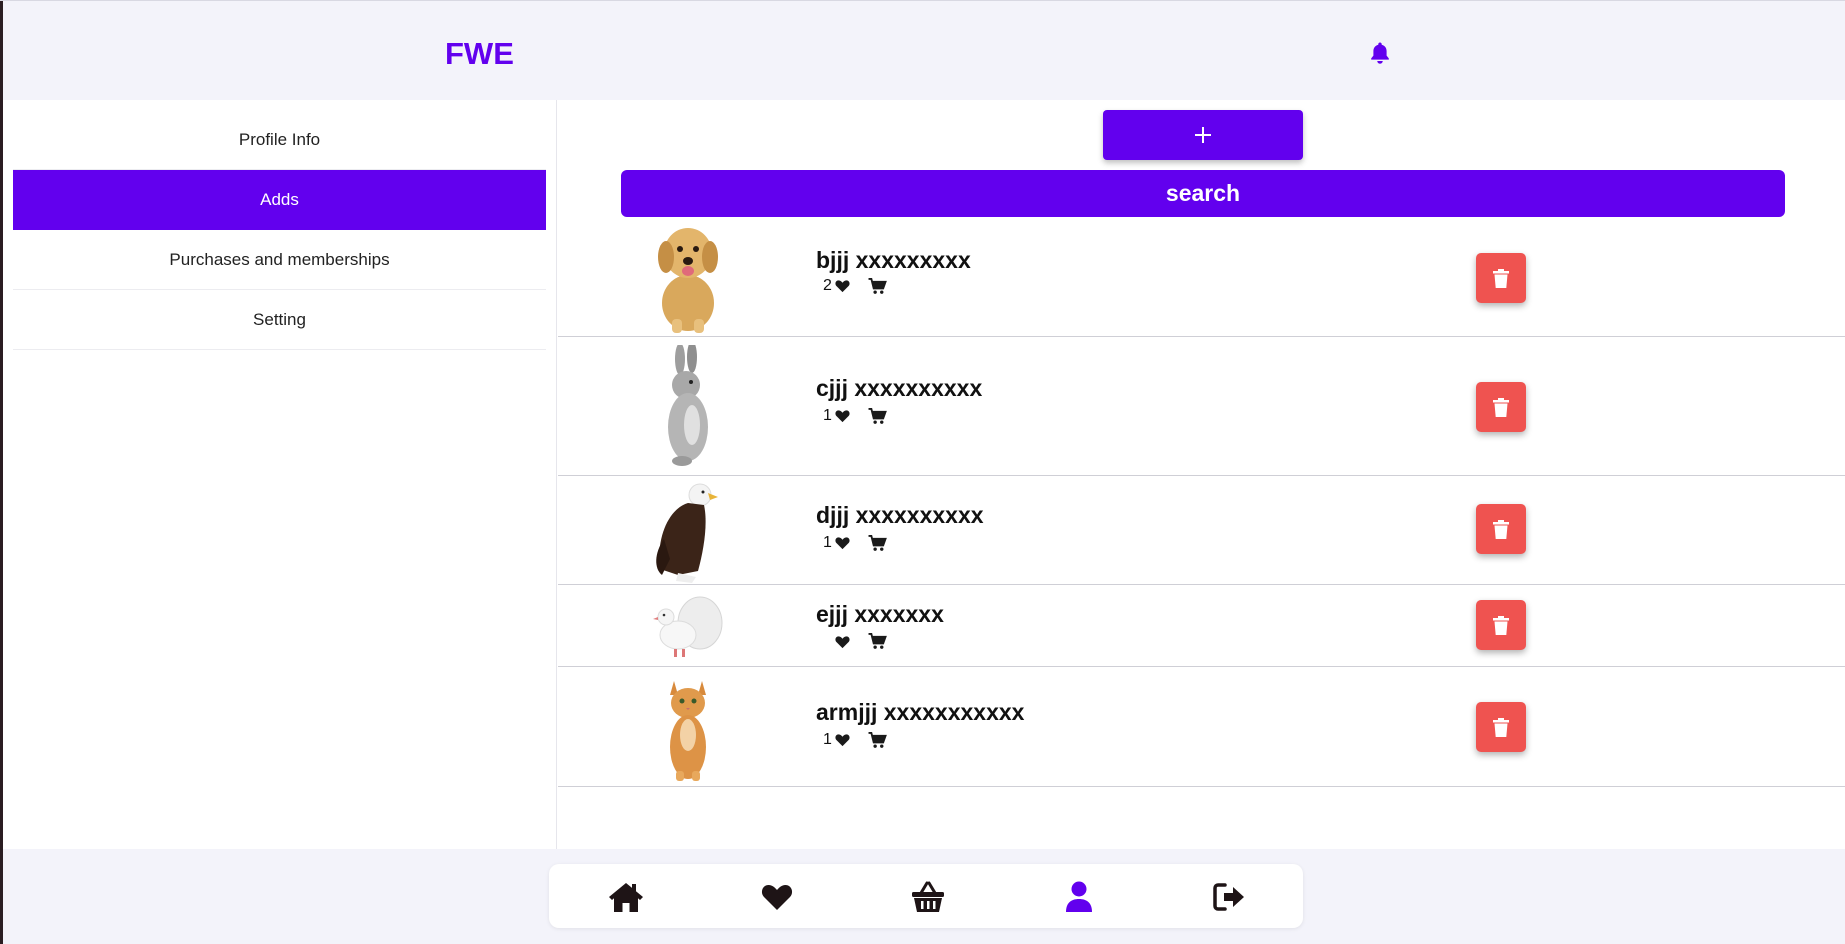 This screenshot has width=1845, height=944. What do you see at coordinates (924, 50) in the screenshot?
I see `app-header: FWE` at bounding box center [924, 50].